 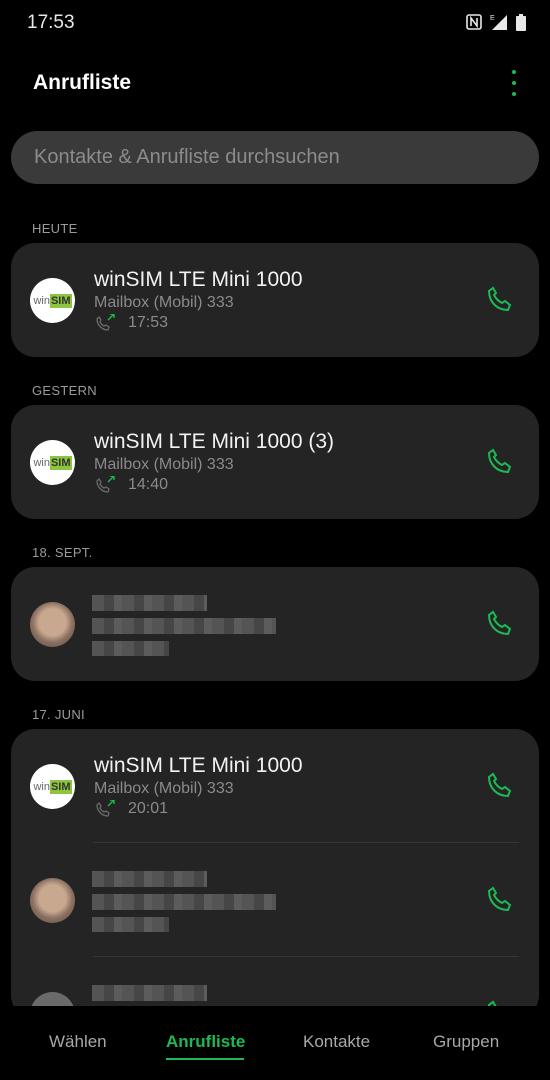 I want to click on call-meta: 17:53, so click(x=131, y=323).